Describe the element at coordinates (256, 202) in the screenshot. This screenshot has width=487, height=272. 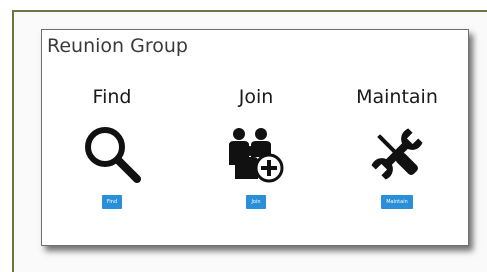
I see `join-button: Join` at that location.